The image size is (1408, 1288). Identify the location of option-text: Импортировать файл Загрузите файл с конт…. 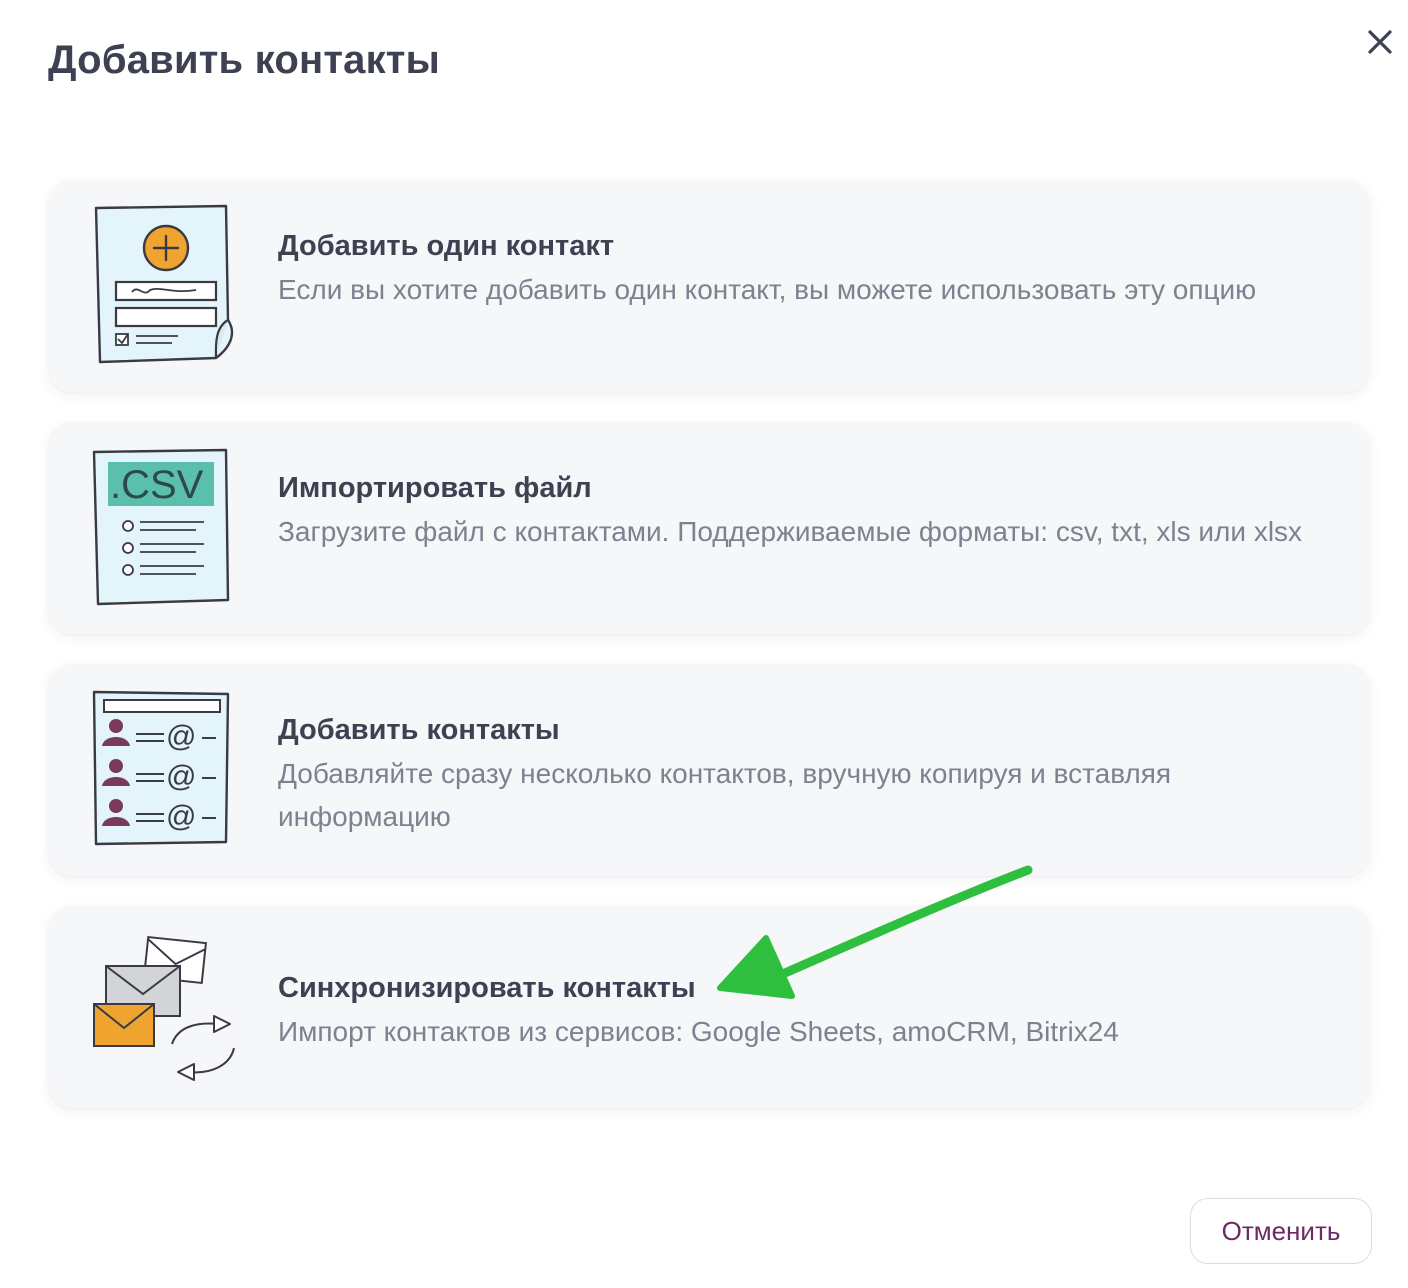
(808, 510).